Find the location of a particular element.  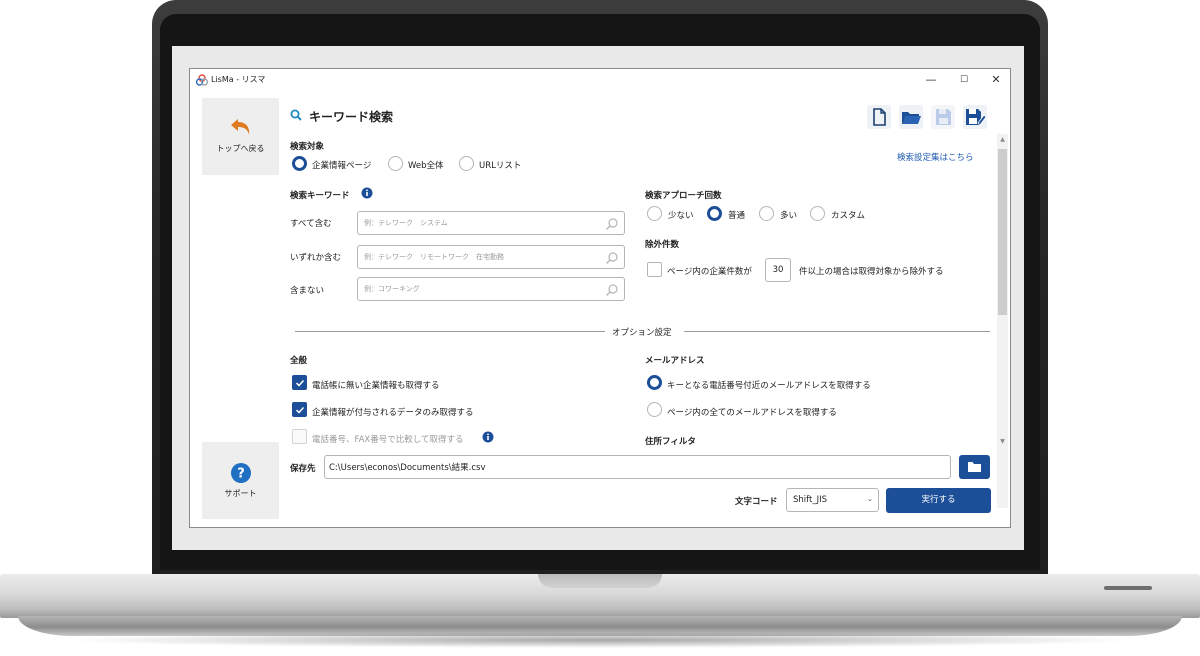

back-to-top-button: トップへ戻る is located at coordinates (240, 136).